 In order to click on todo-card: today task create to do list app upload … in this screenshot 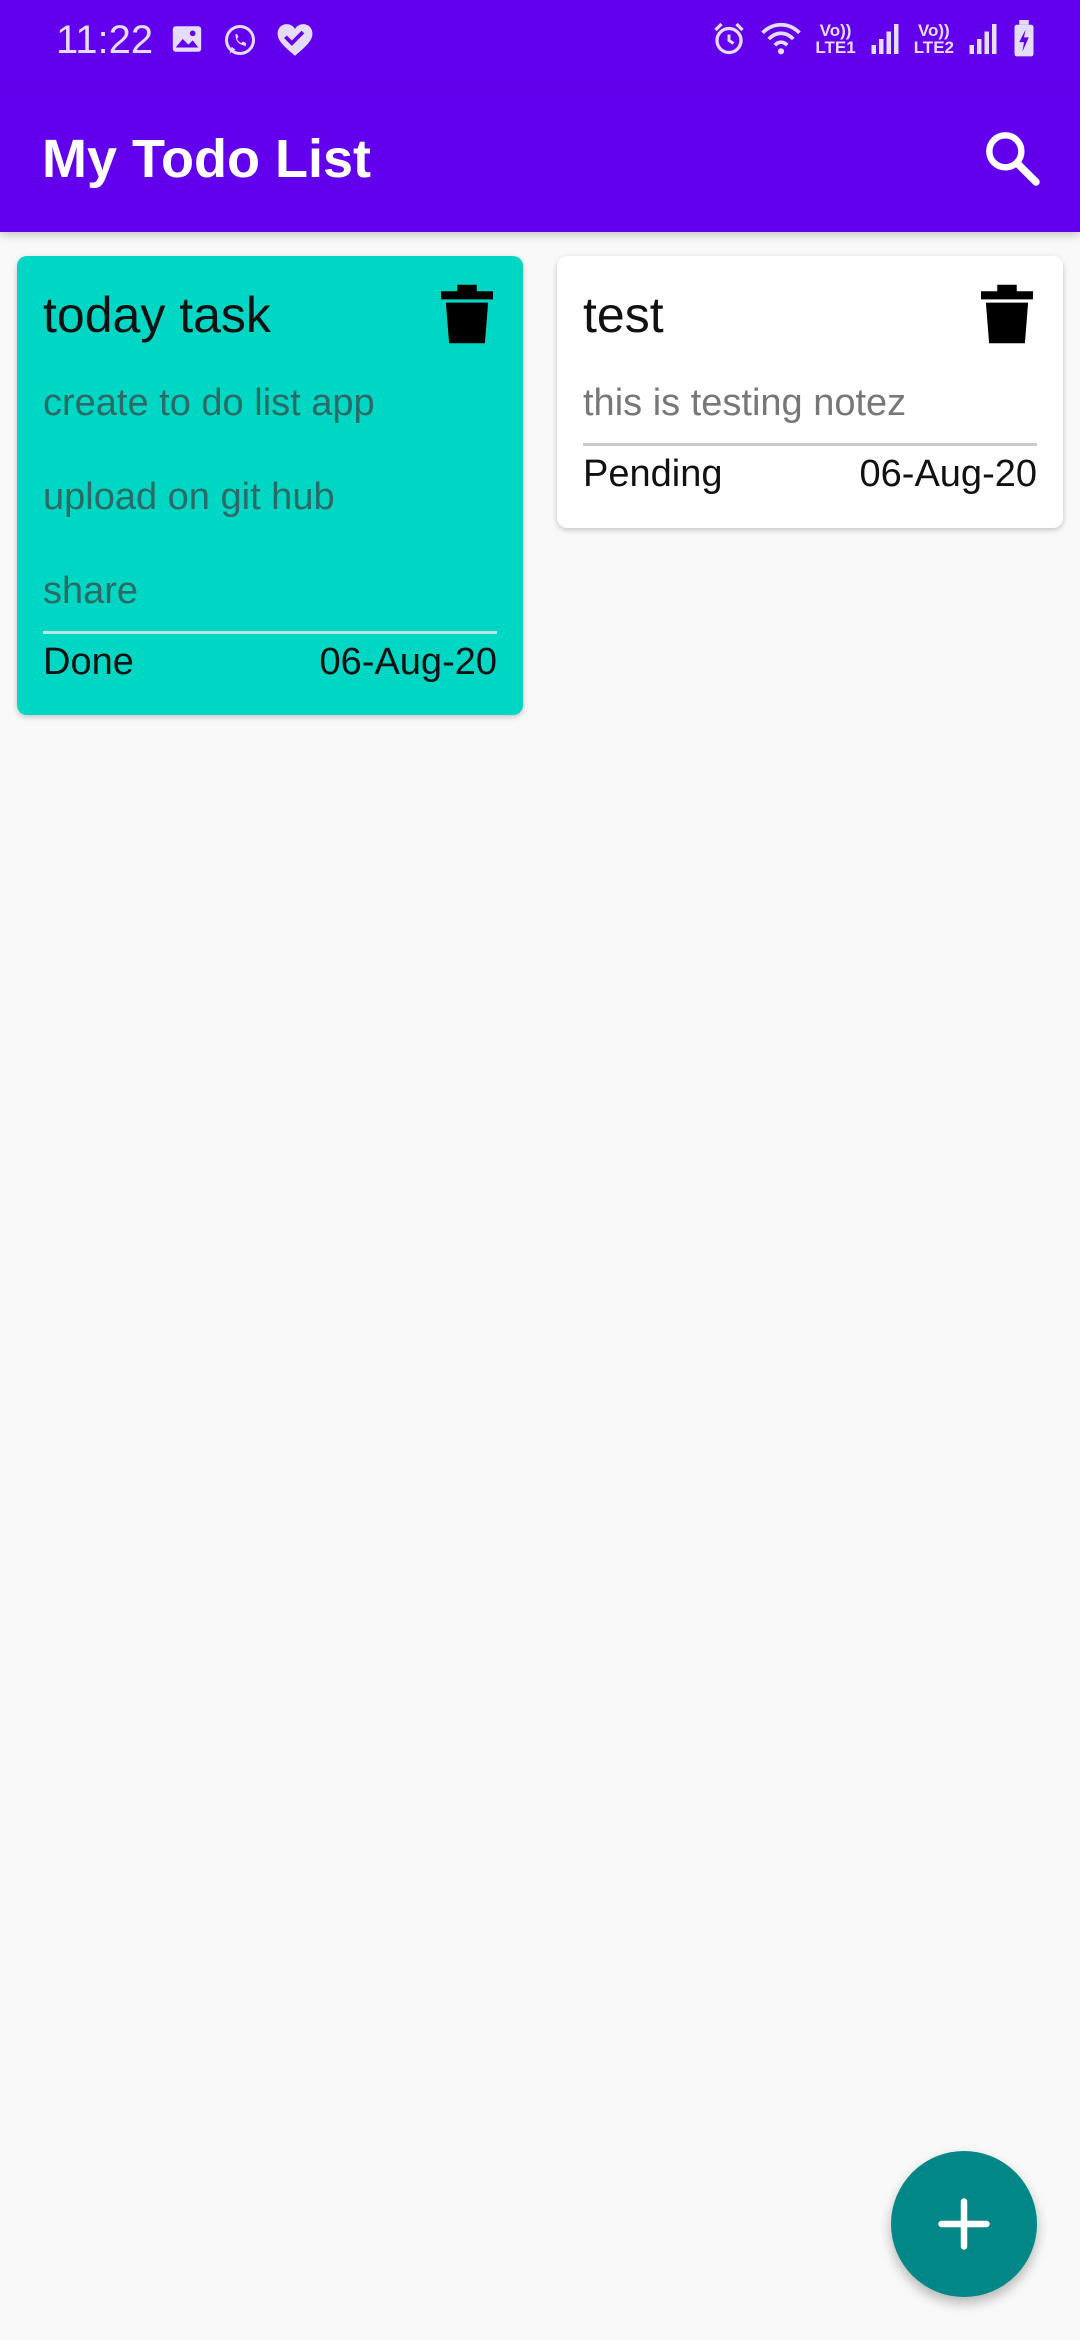, I will do `click(270, 485)`.